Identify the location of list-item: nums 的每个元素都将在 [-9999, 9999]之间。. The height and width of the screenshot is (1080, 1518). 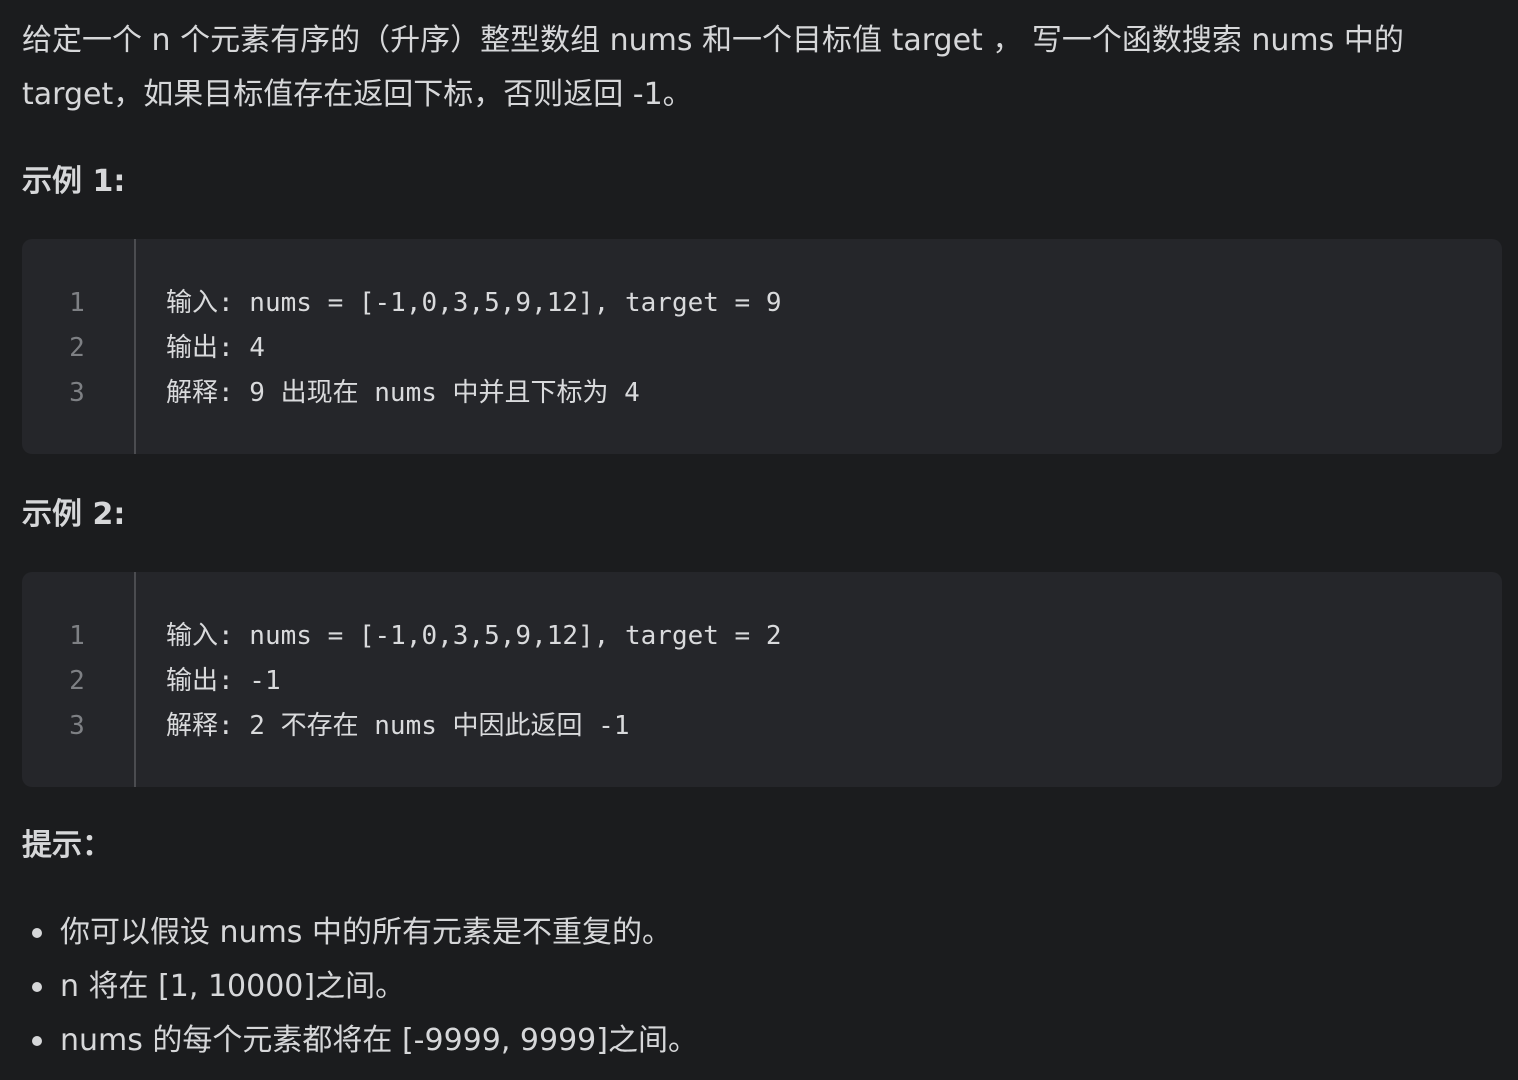
(360, 1041).